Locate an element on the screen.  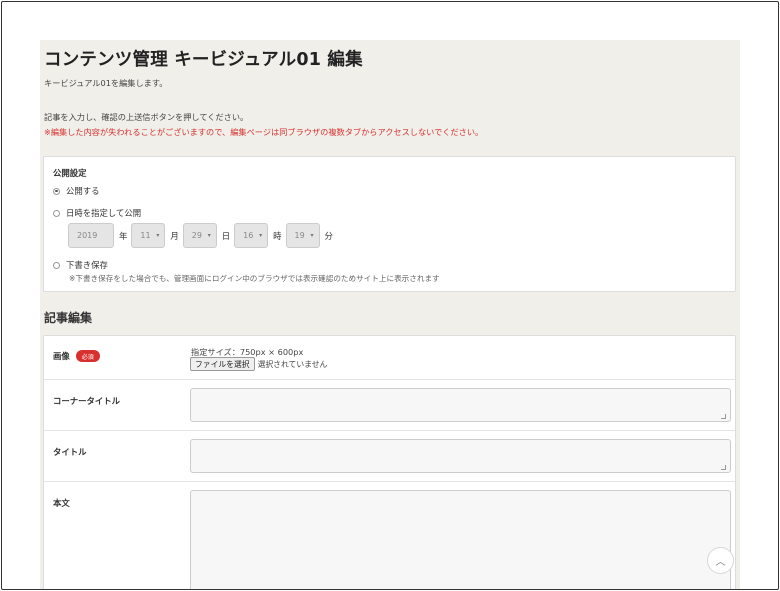
schedule-datetime-row: 2019 年 11 ▾ 月 29 ▾ 日 16 ▾ 時 19 ▾ 分 is located at coordinates (202, 235).